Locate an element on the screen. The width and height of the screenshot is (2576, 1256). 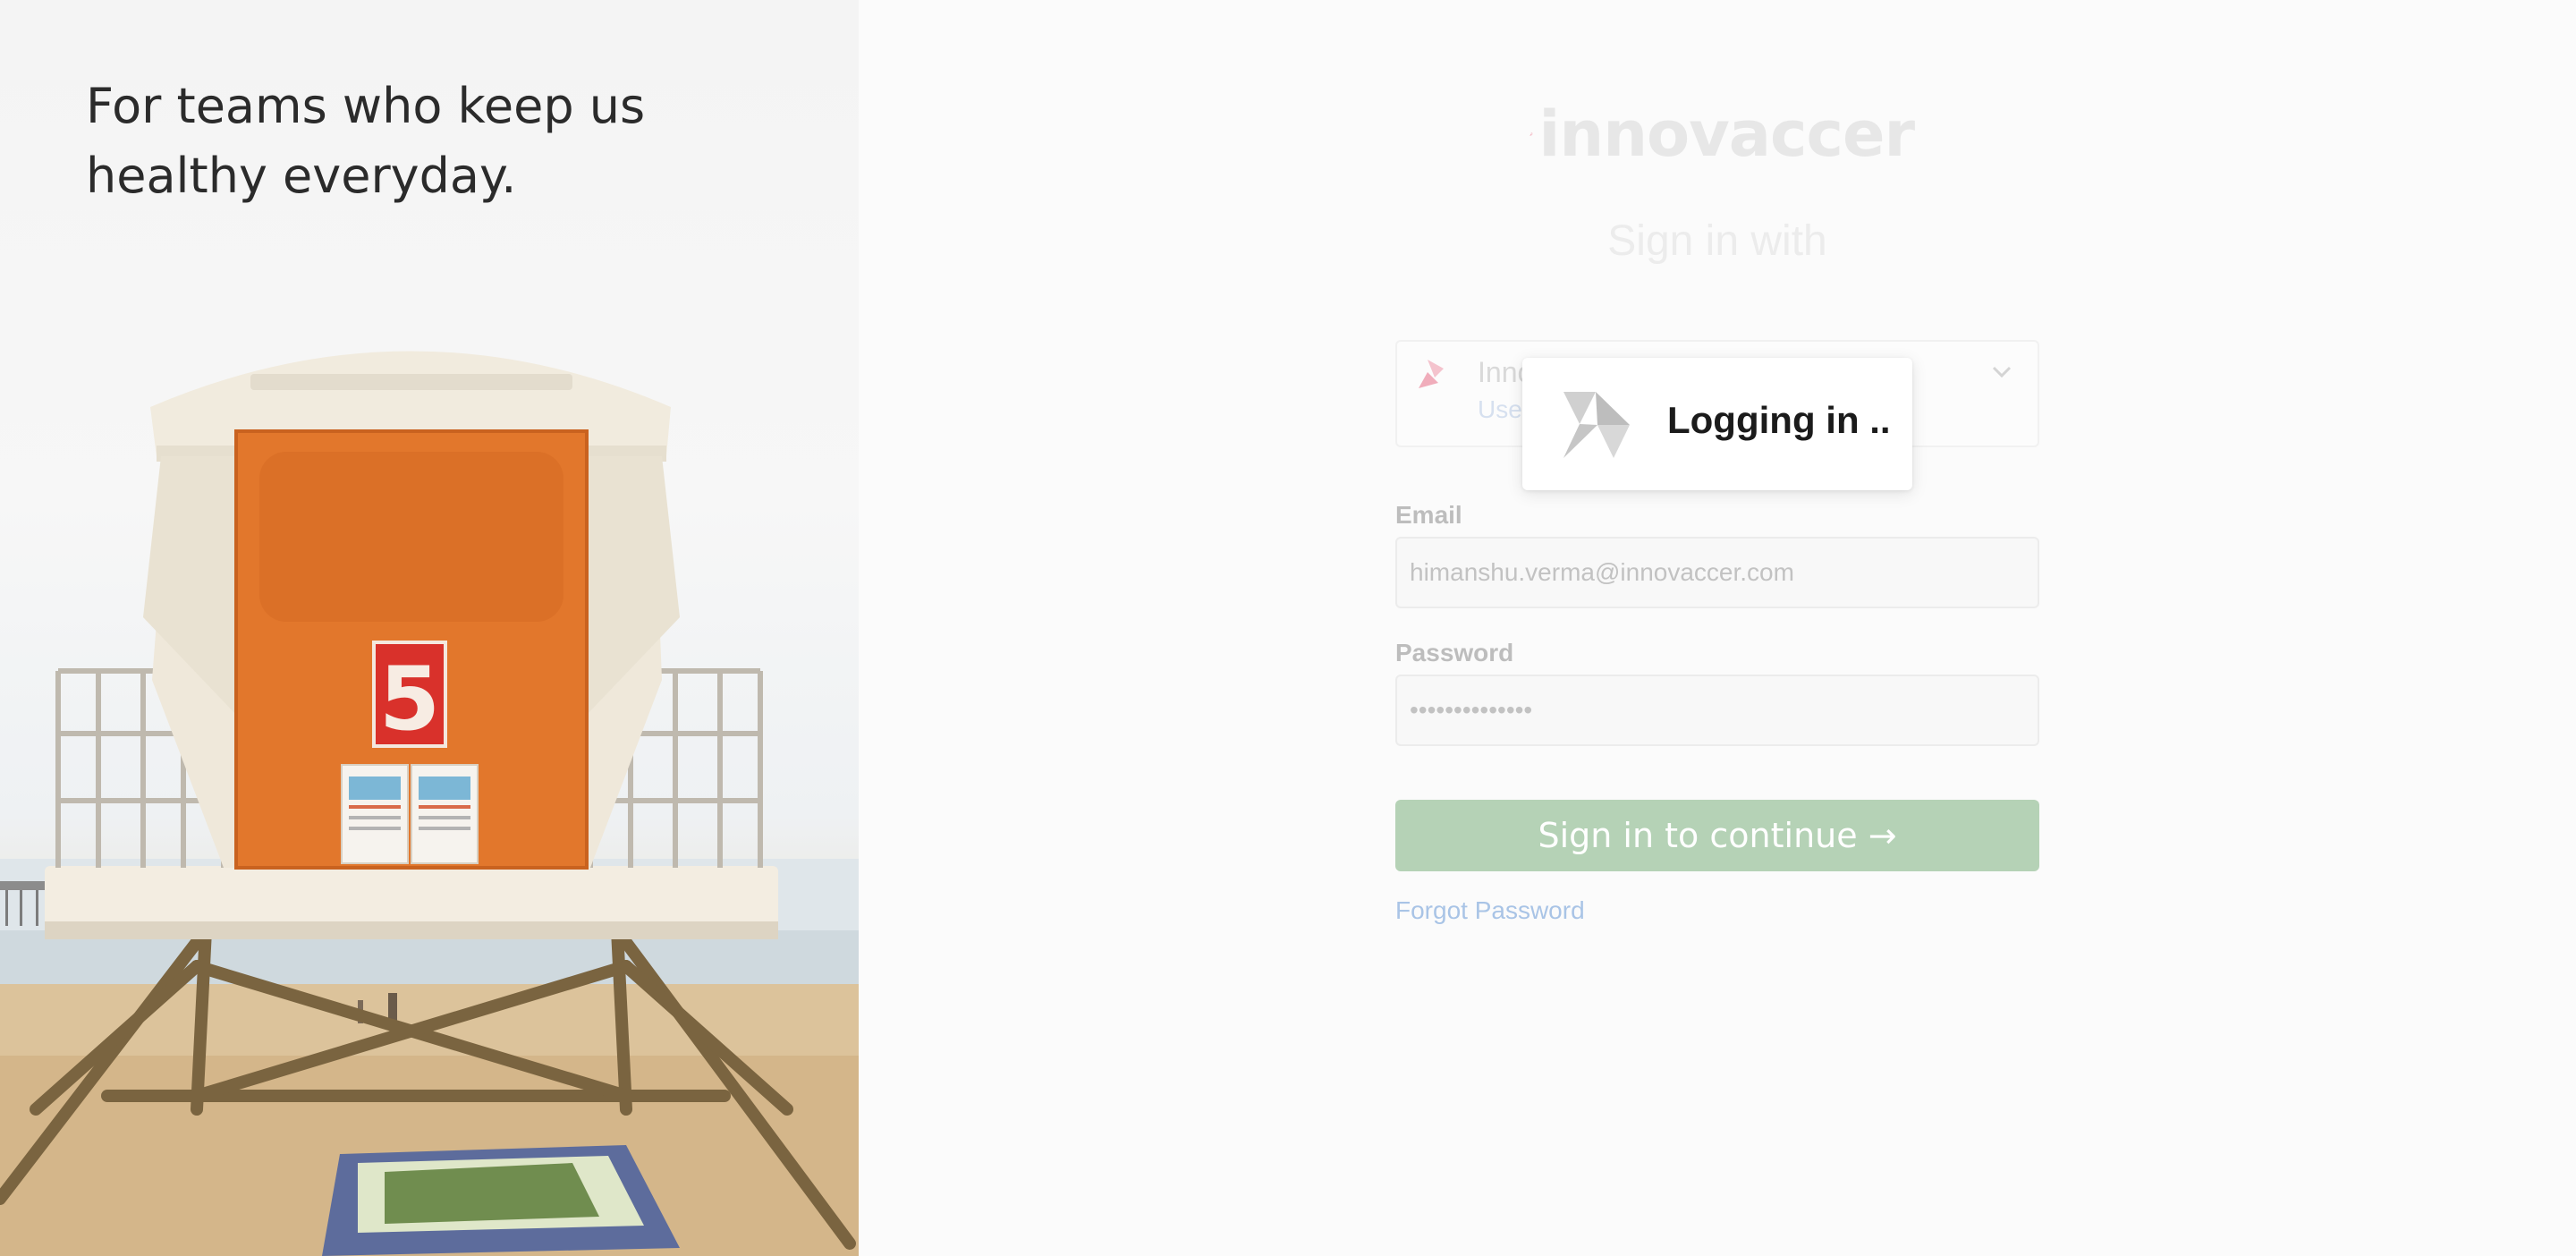
brand-logo: innovaccer is located at coordinates (1722, 134).